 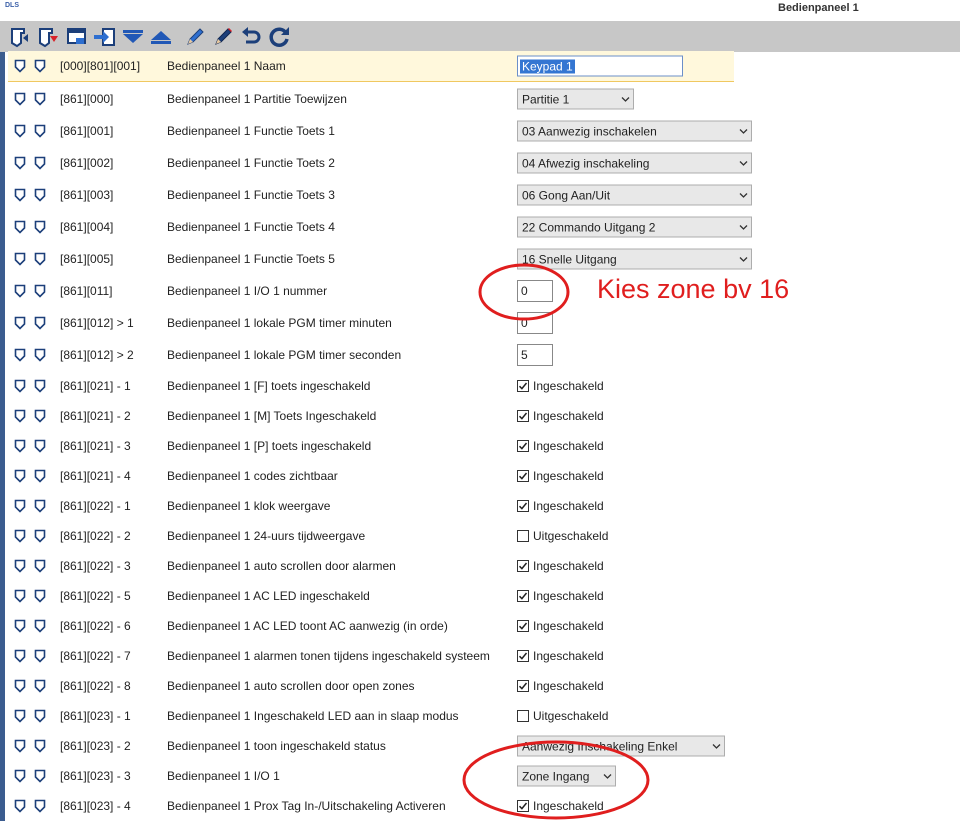 I want to click on arrow-down-icon, so click(x=133, y=37).